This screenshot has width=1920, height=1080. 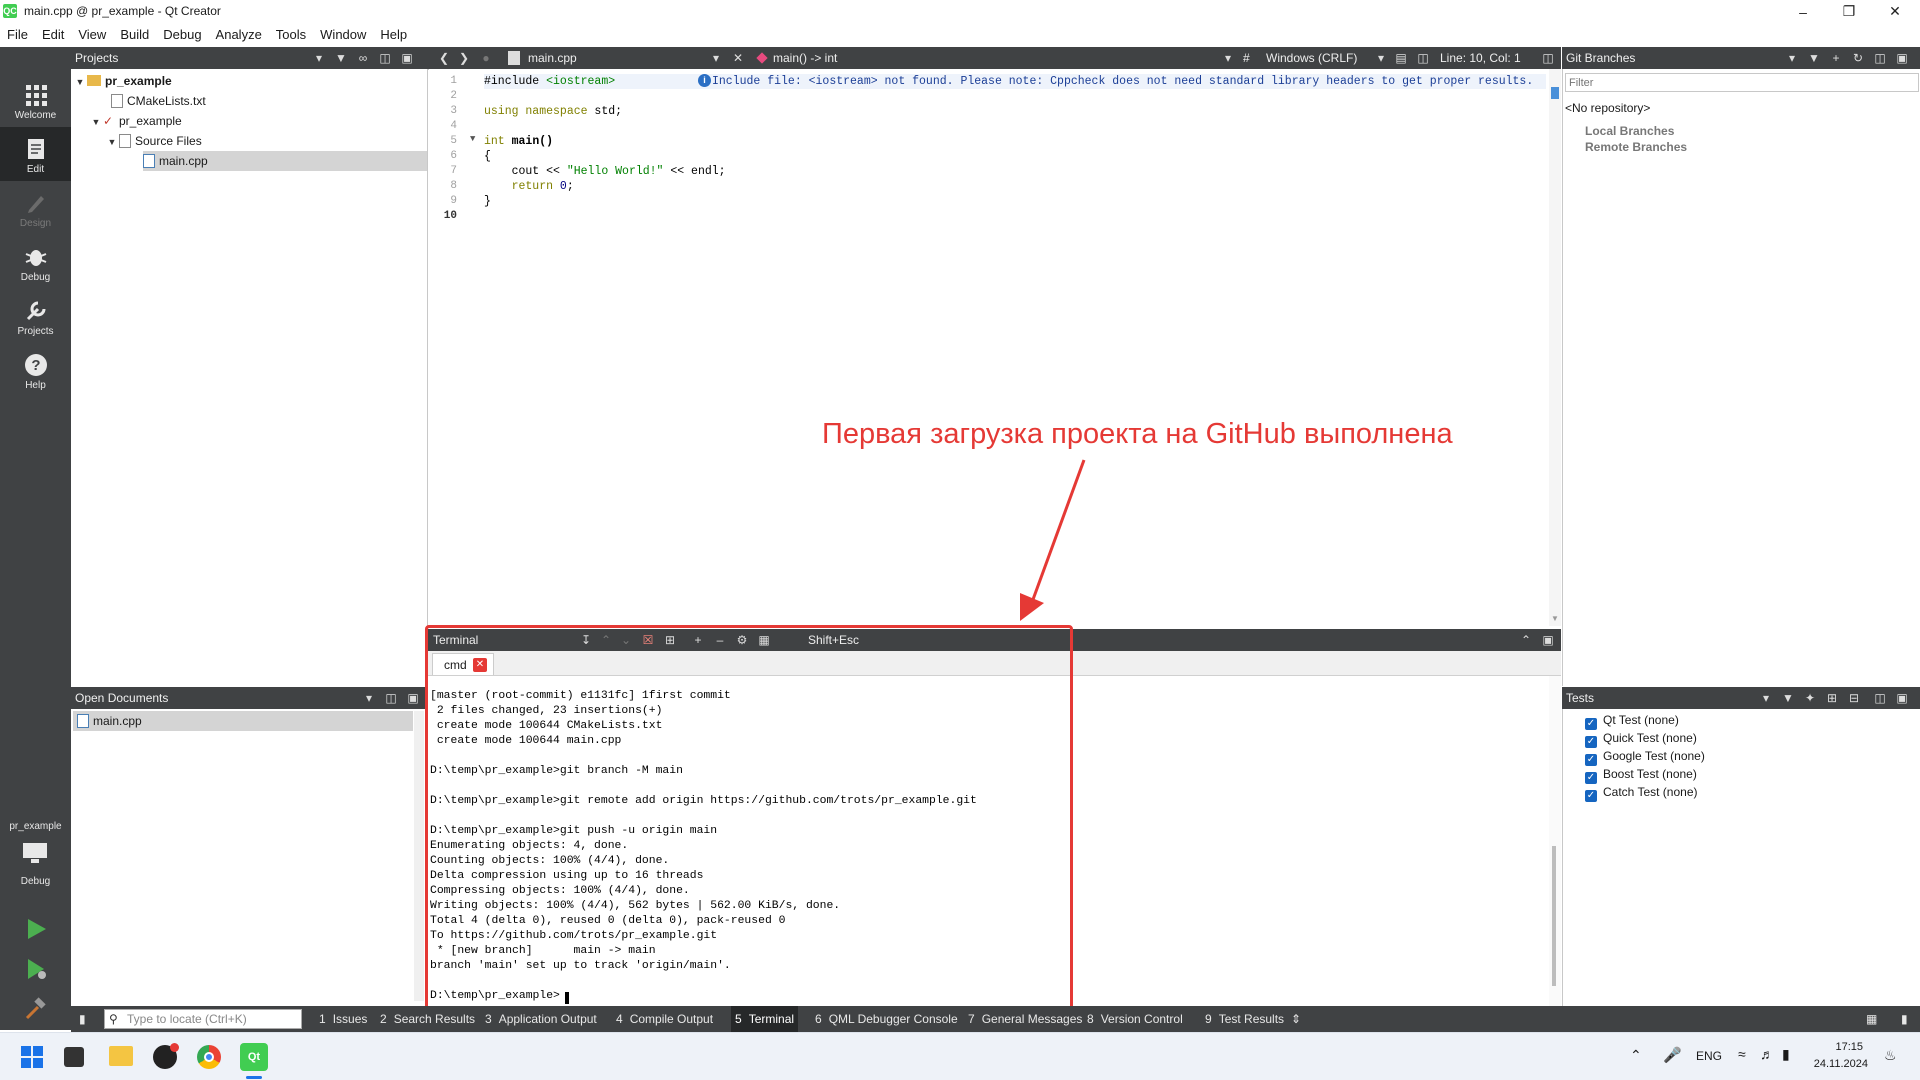 I want to click on sidebar-toggle-icon: ▮, so click(x=87, y=1019).